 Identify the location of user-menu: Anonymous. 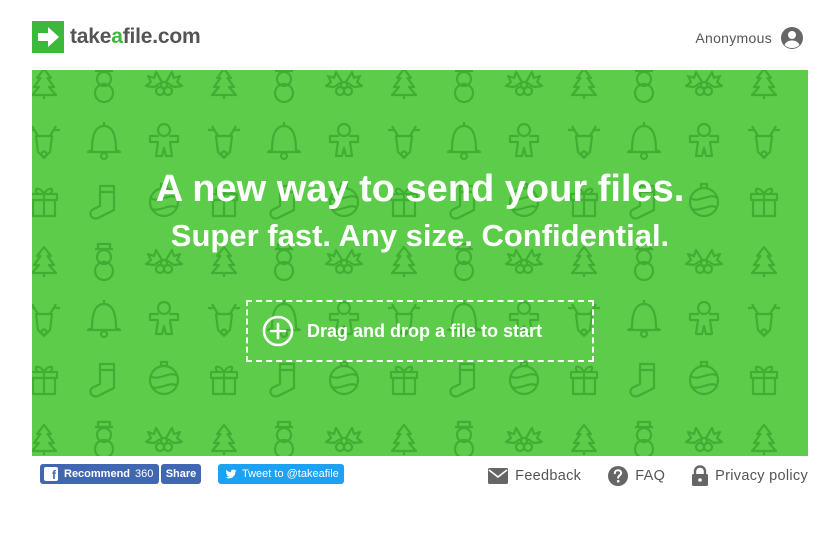
(749, 38).